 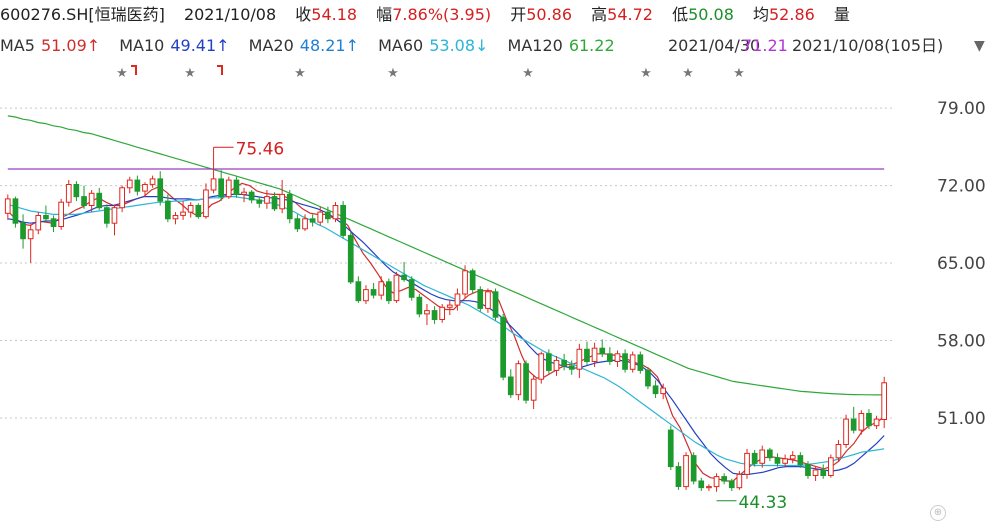 I want to click on y-tick-label: 51.00, so click(x=961, y=419).